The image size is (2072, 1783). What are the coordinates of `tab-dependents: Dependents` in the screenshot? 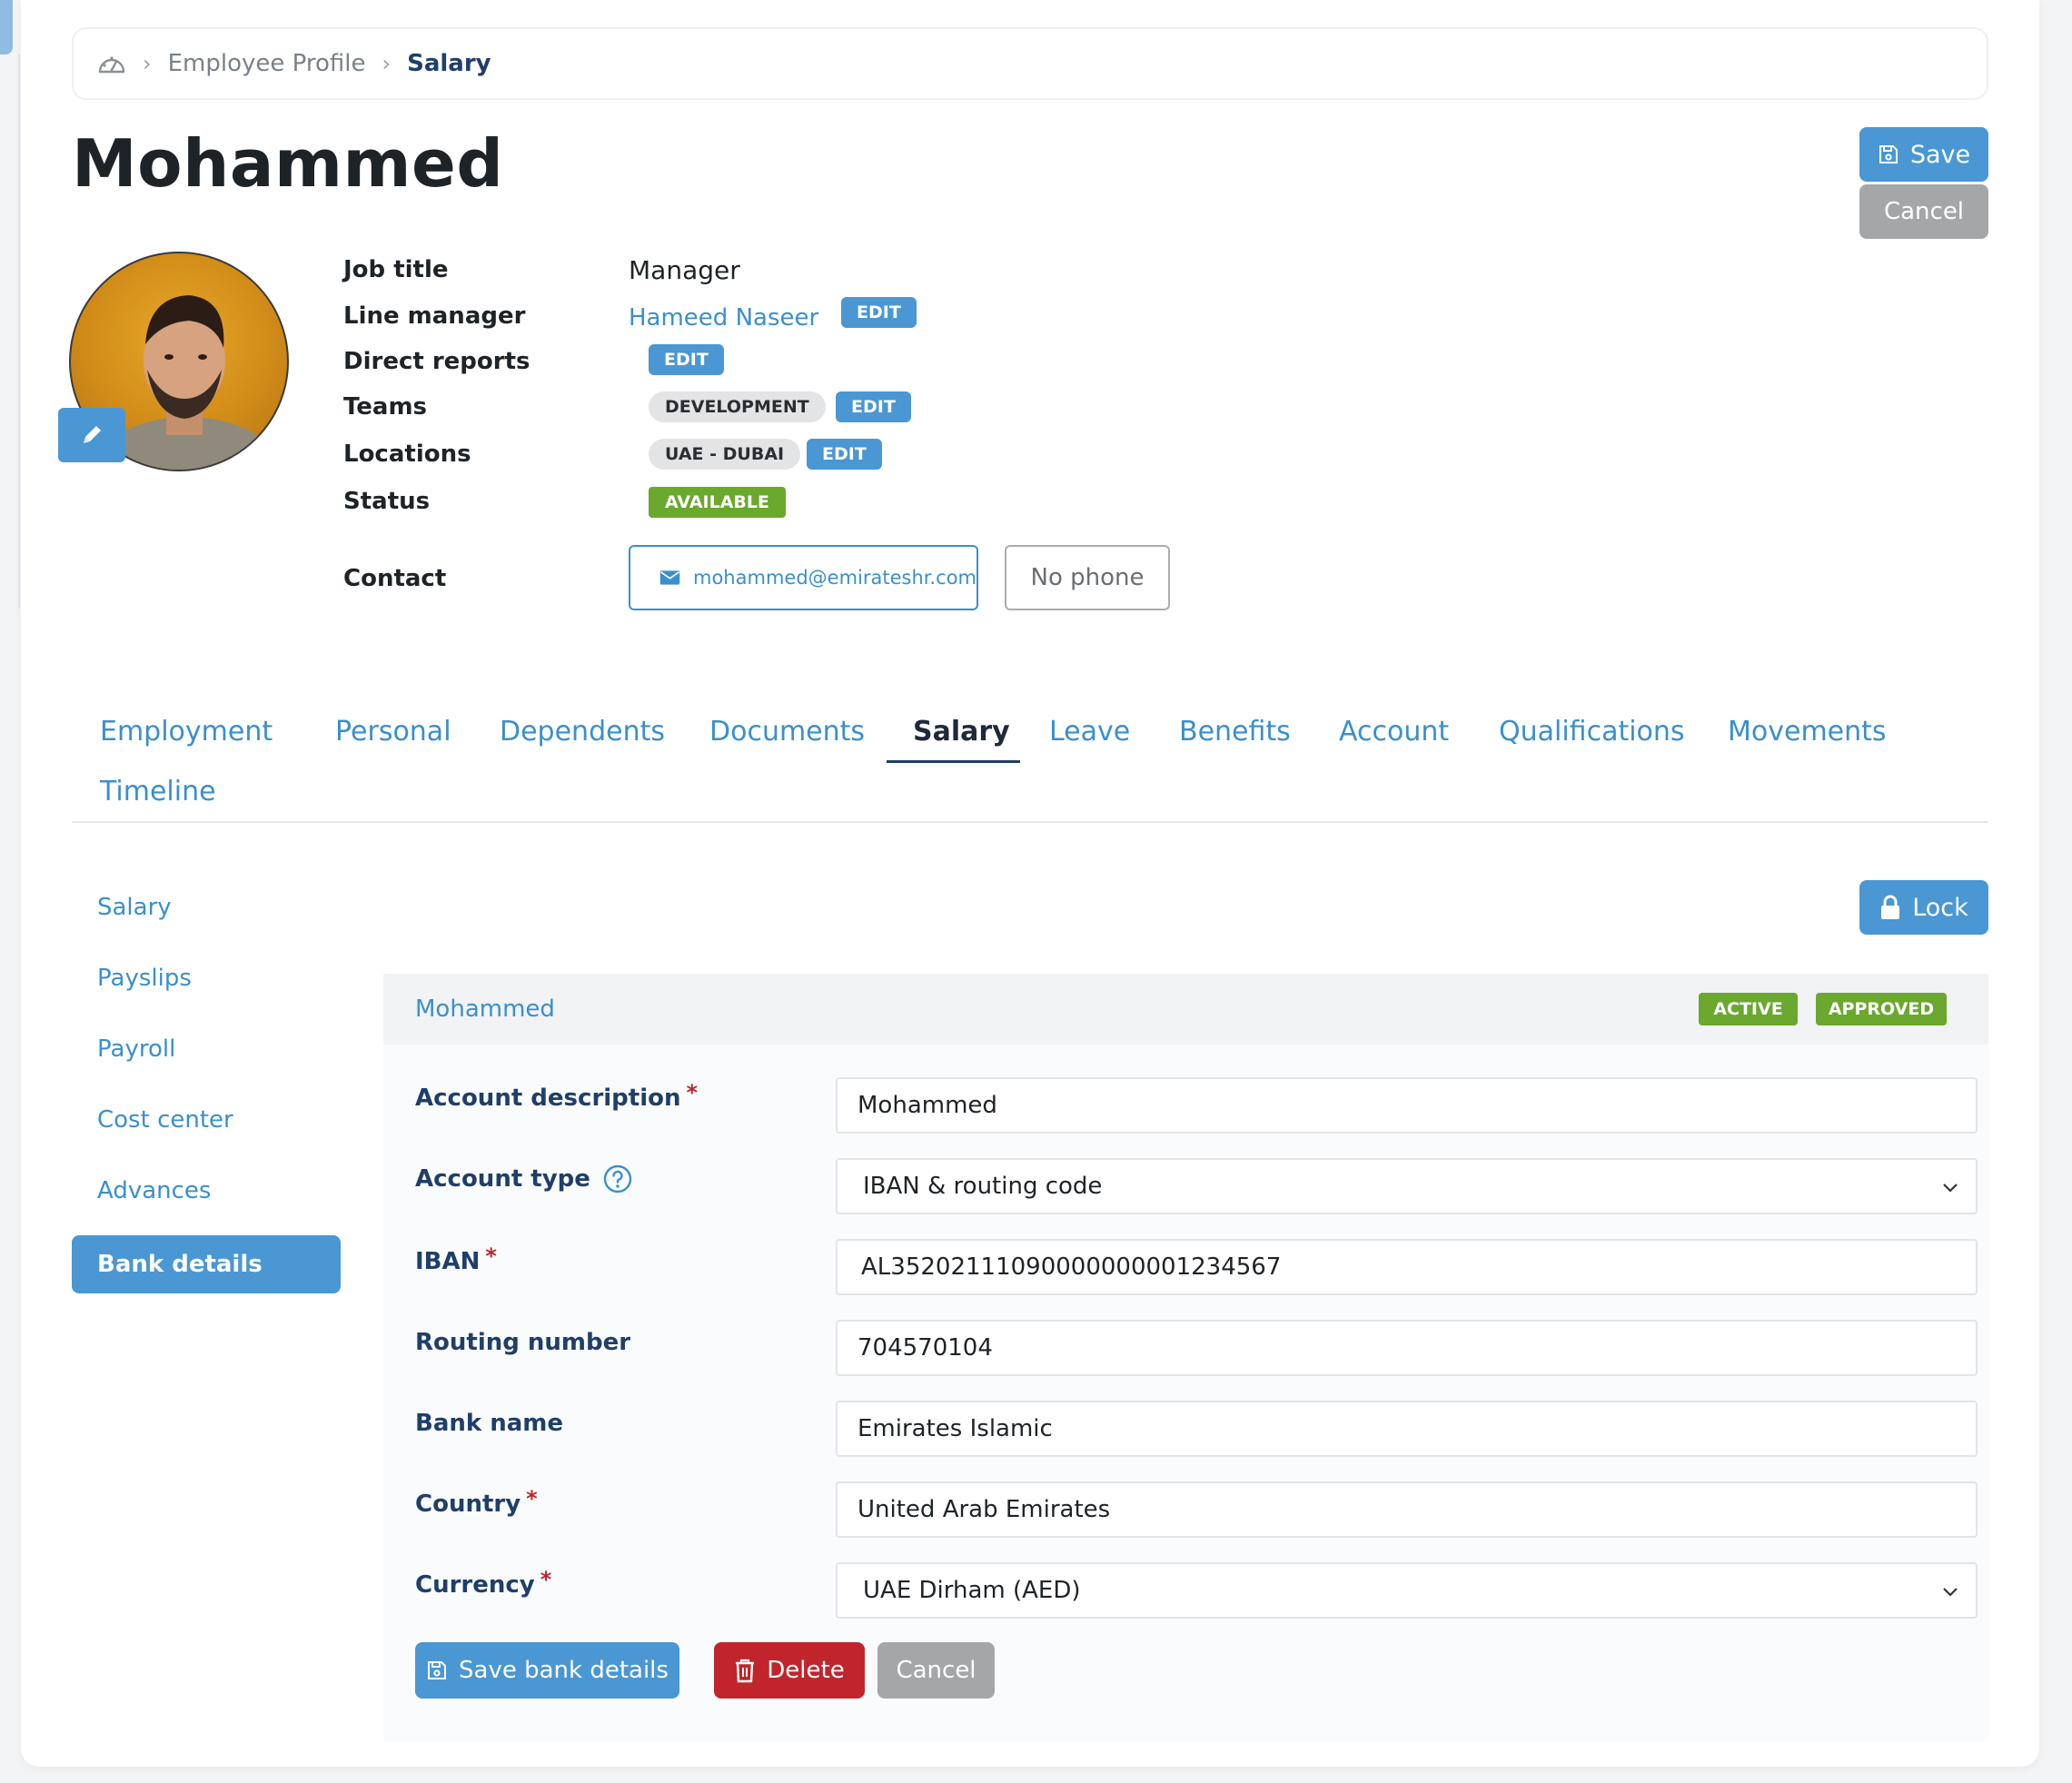 It's located at (582, 732).